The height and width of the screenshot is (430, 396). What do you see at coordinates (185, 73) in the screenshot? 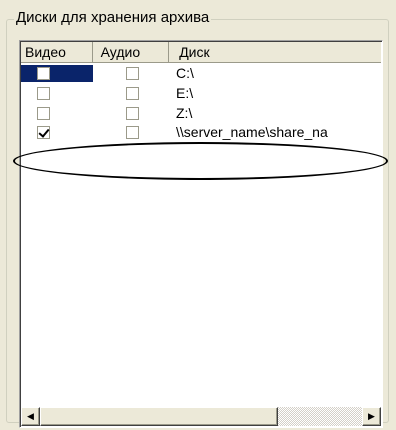
I see `disk-path: C:\` at bounding box center [185, 73].